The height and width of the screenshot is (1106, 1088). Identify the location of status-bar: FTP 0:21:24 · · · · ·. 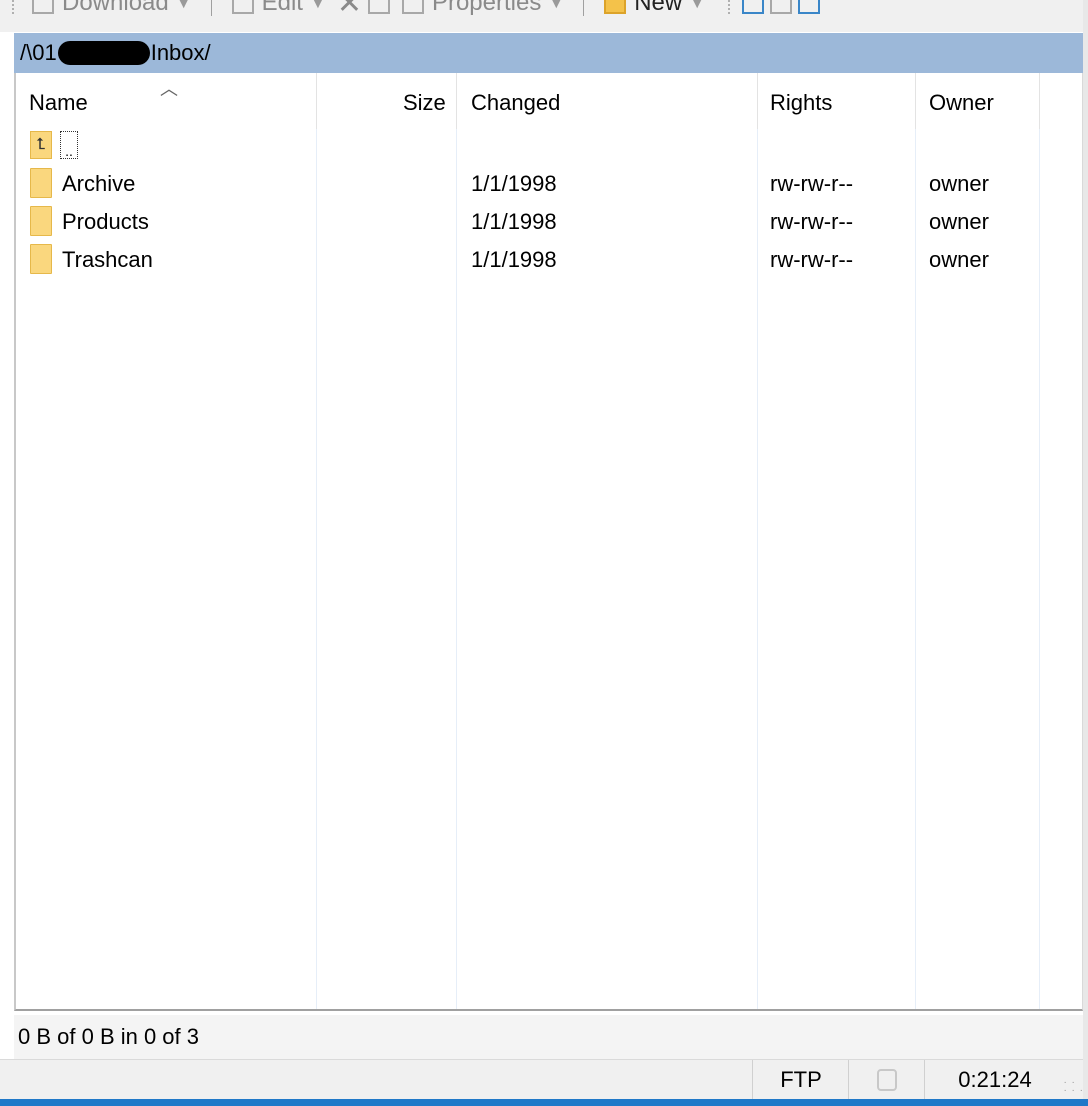
(544, 1079).